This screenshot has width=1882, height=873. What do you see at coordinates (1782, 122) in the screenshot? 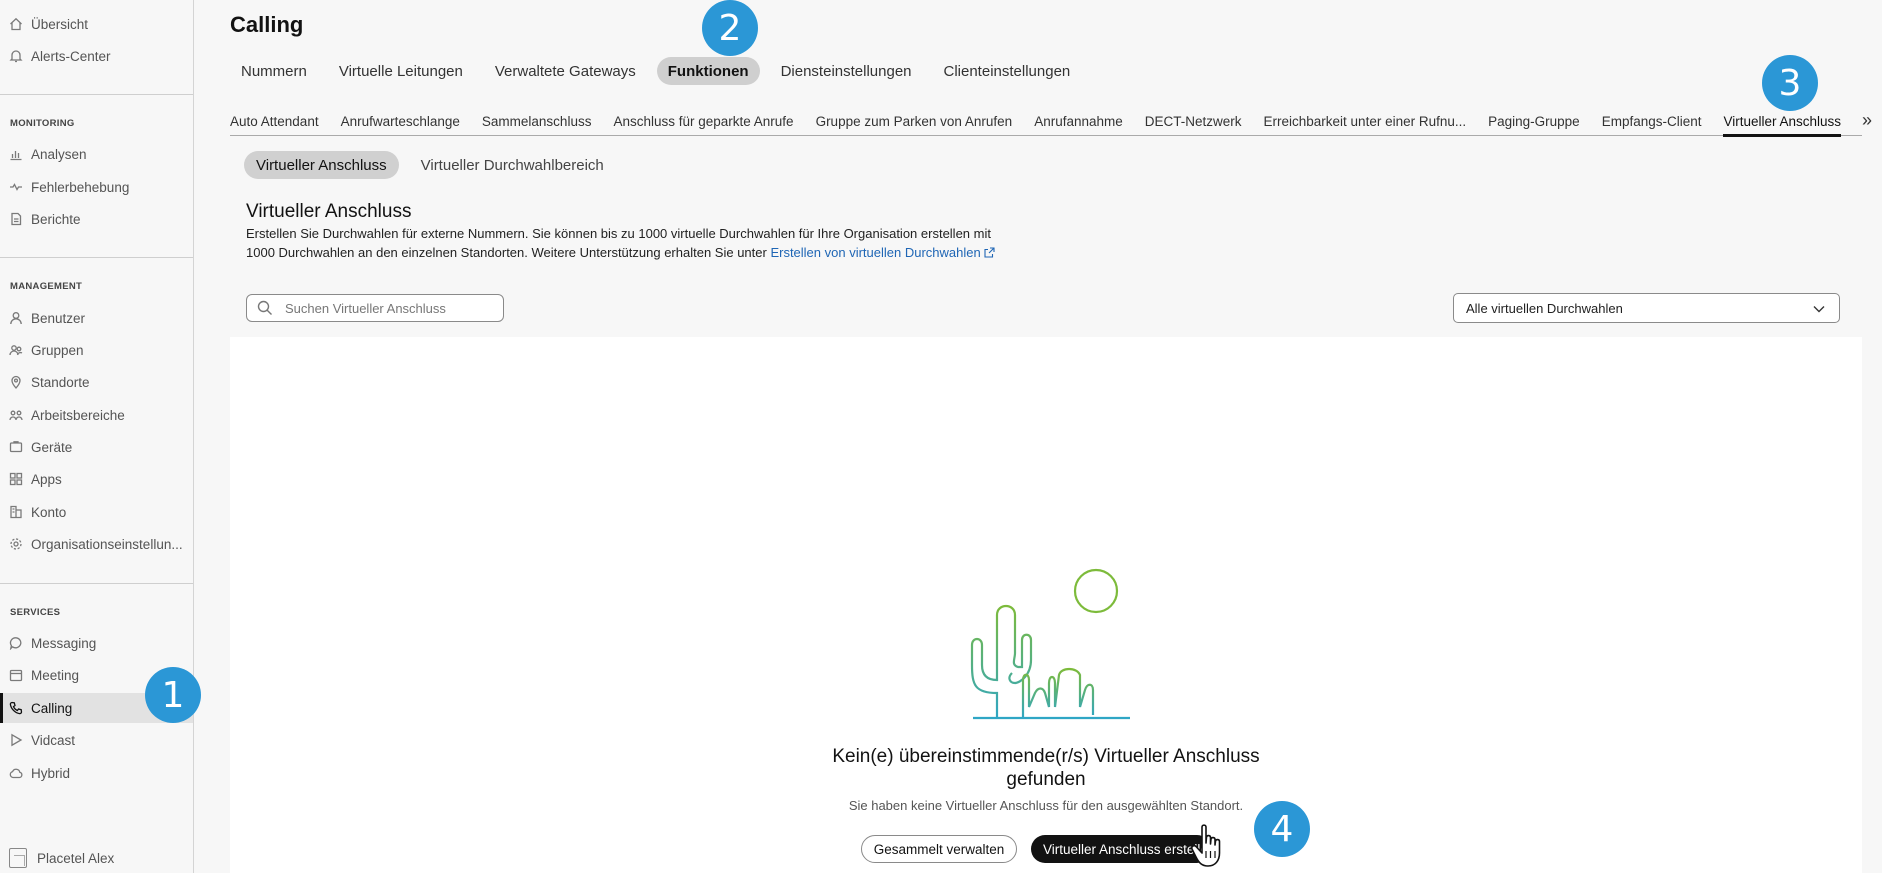
I see `feature-tab-virtueller-anschluss: Virtueller Anschluss` at bounding box center [1782, 122].